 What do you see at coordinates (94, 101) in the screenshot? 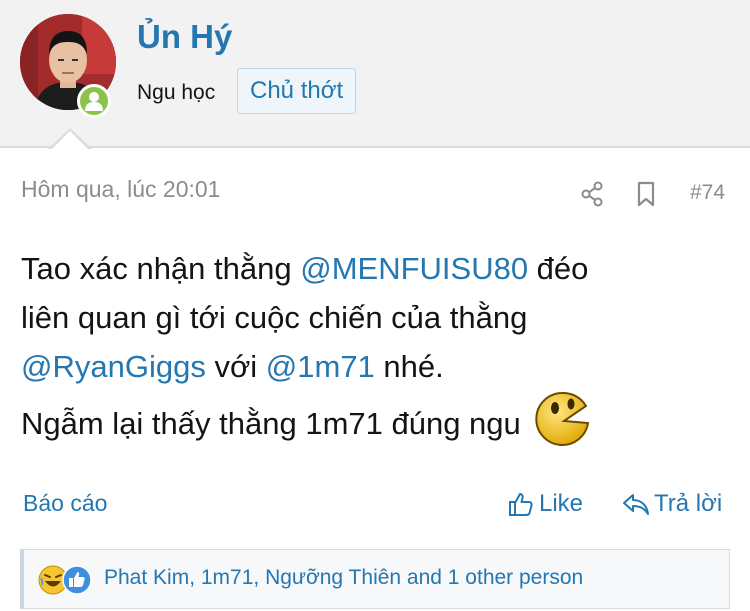
I see `online-status-icon` at bounding box center [94, 101].